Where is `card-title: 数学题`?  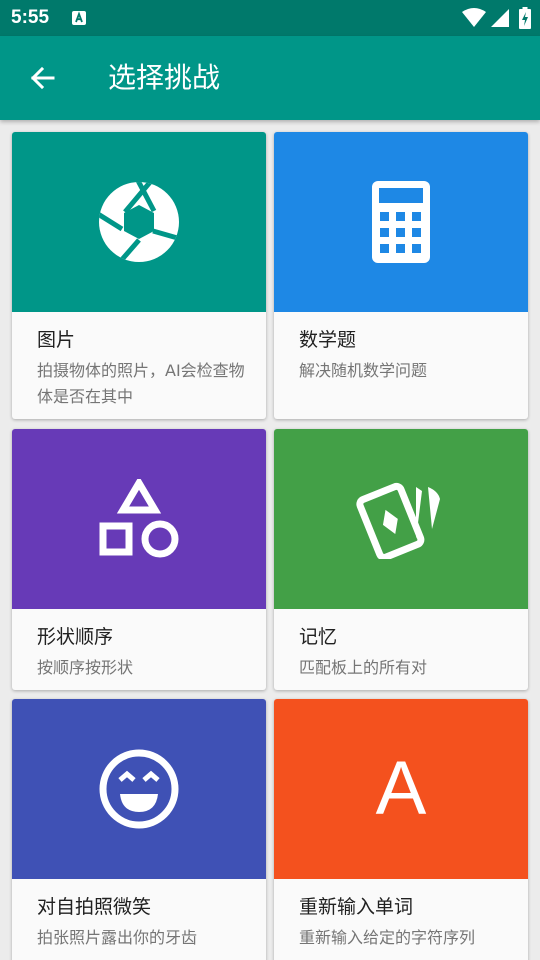
card-title: 数学题 is located at coordinates (328, 340).